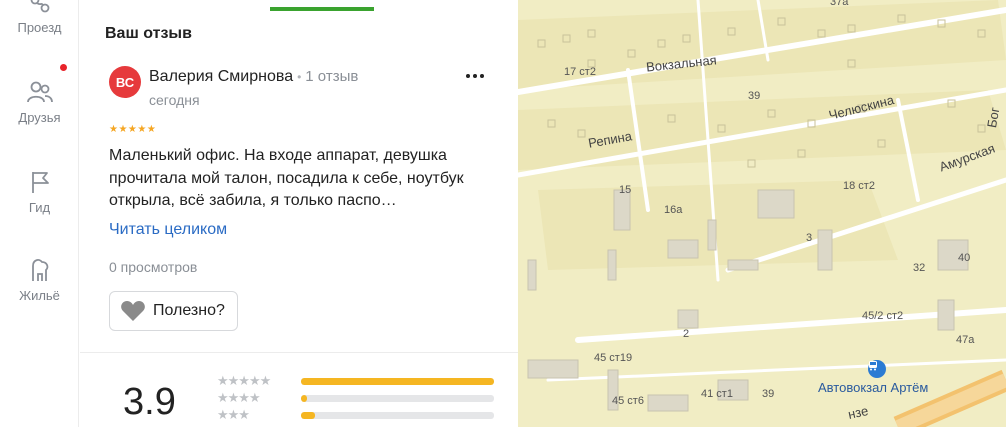  I want to click on house-number: 47а, so click(965, 340).